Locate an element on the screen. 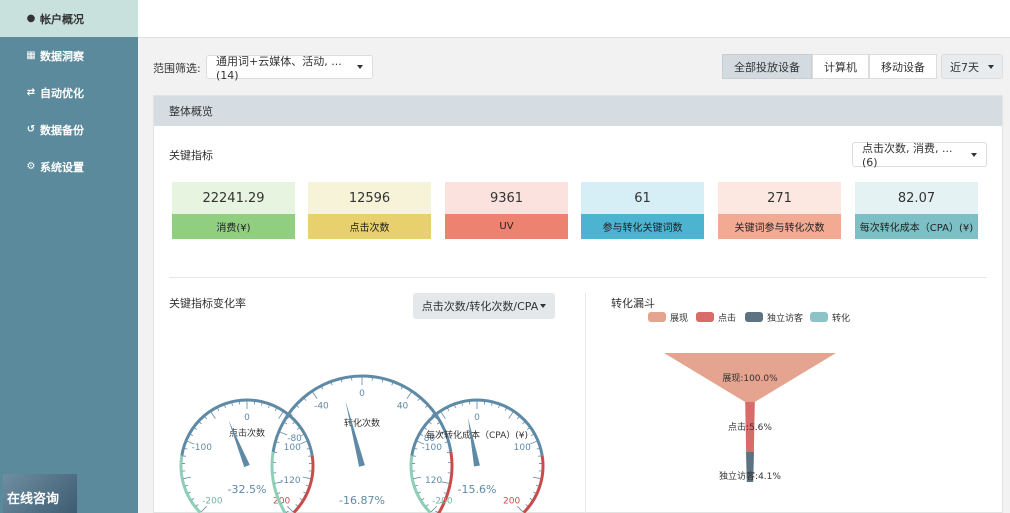 Image resolution: width=1010 pixels, height=513 pixels. funnel-stage-label: 点击:5.6% is located at coordinates (750, 427).